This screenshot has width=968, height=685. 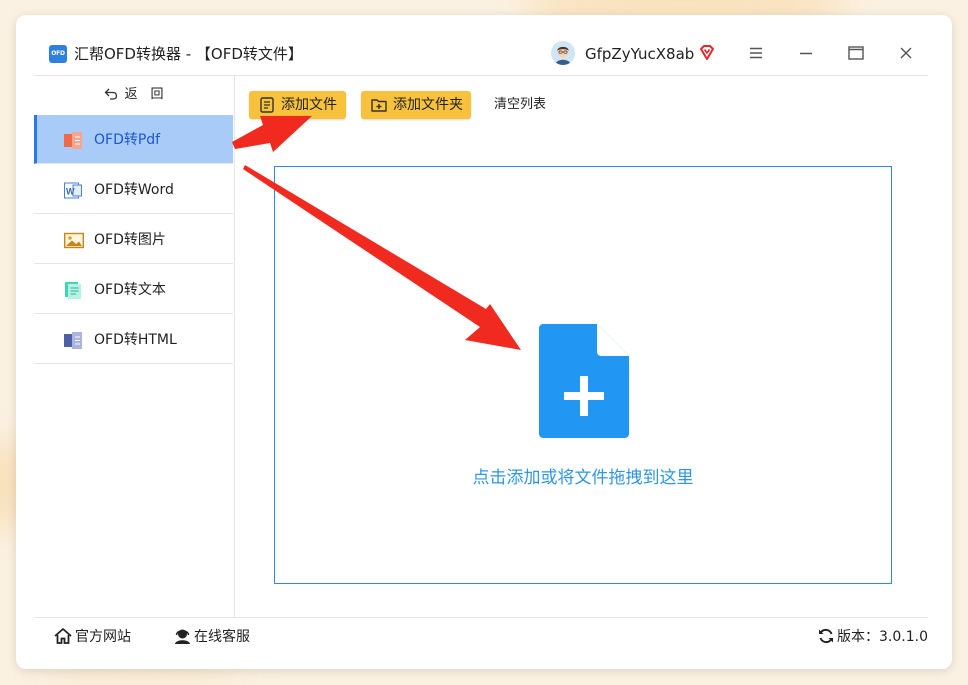 I want to click on avatar, so click(x=563, y=53).